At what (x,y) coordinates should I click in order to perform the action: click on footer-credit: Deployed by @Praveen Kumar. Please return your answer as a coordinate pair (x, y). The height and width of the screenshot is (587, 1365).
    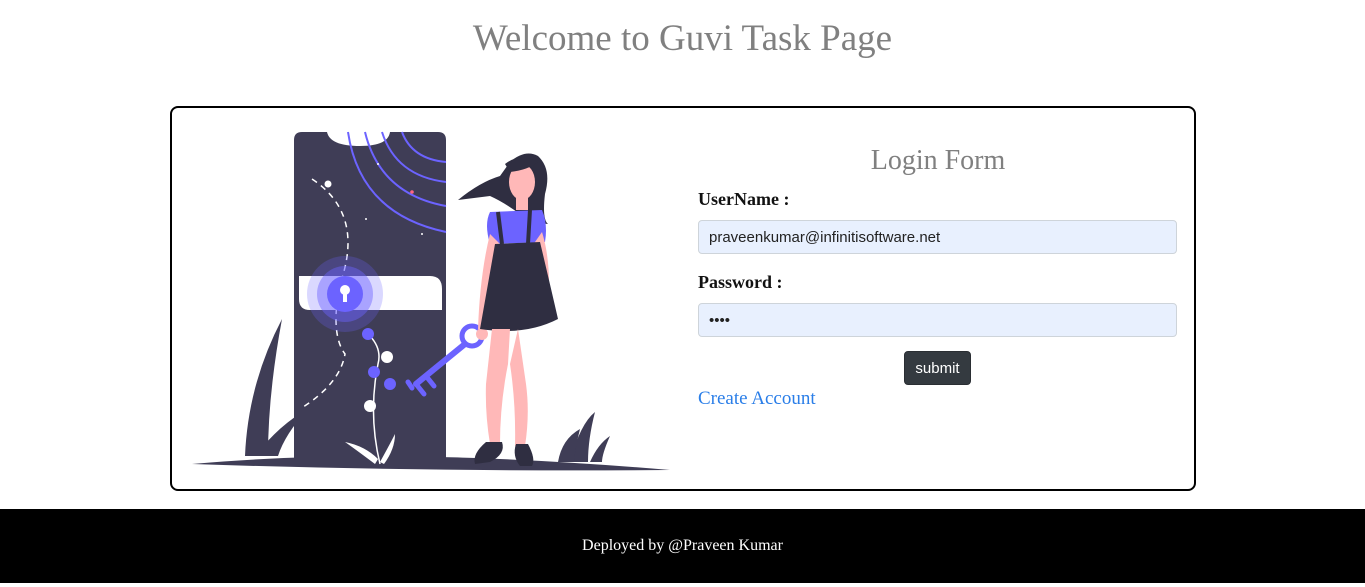
    Looking at the image, I should click on (682, 545).